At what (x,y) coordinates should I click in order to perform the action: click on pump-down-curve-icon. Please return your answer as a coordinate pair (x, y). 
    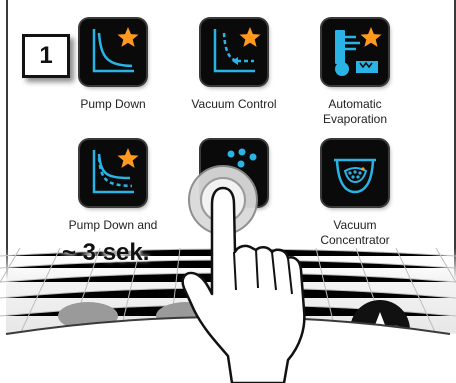
    Looking at the image, I should click on (115, 50).